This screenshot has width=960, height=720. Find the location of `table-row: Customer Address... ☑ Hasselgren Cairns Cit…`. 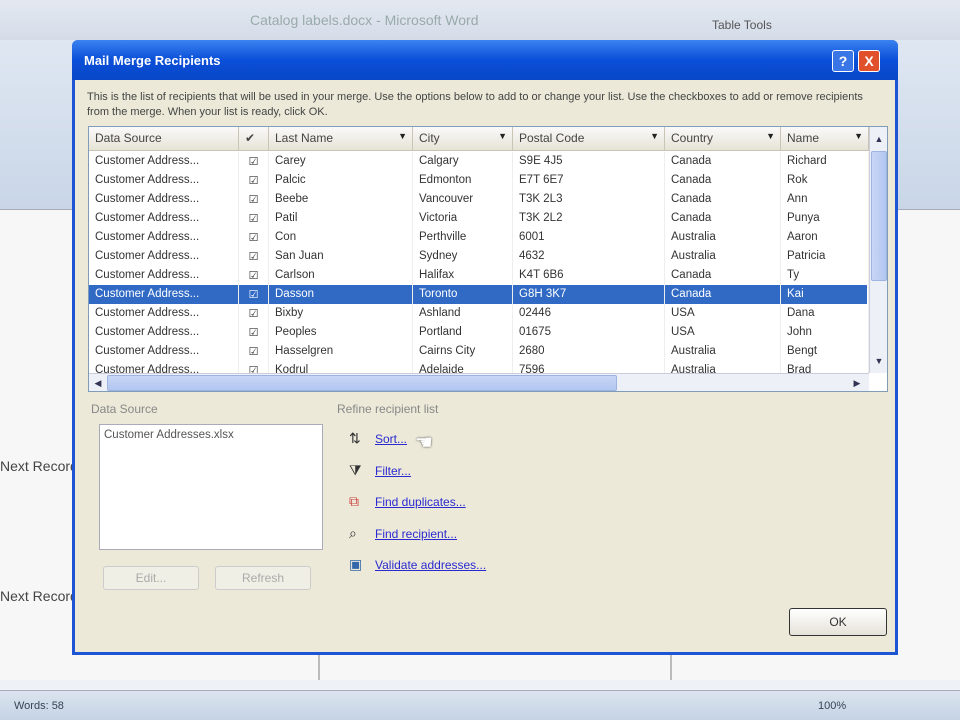

table-row: Customer Address... ☑ Hasselgren Cairns Cit… is located at coordinates (479, 351).